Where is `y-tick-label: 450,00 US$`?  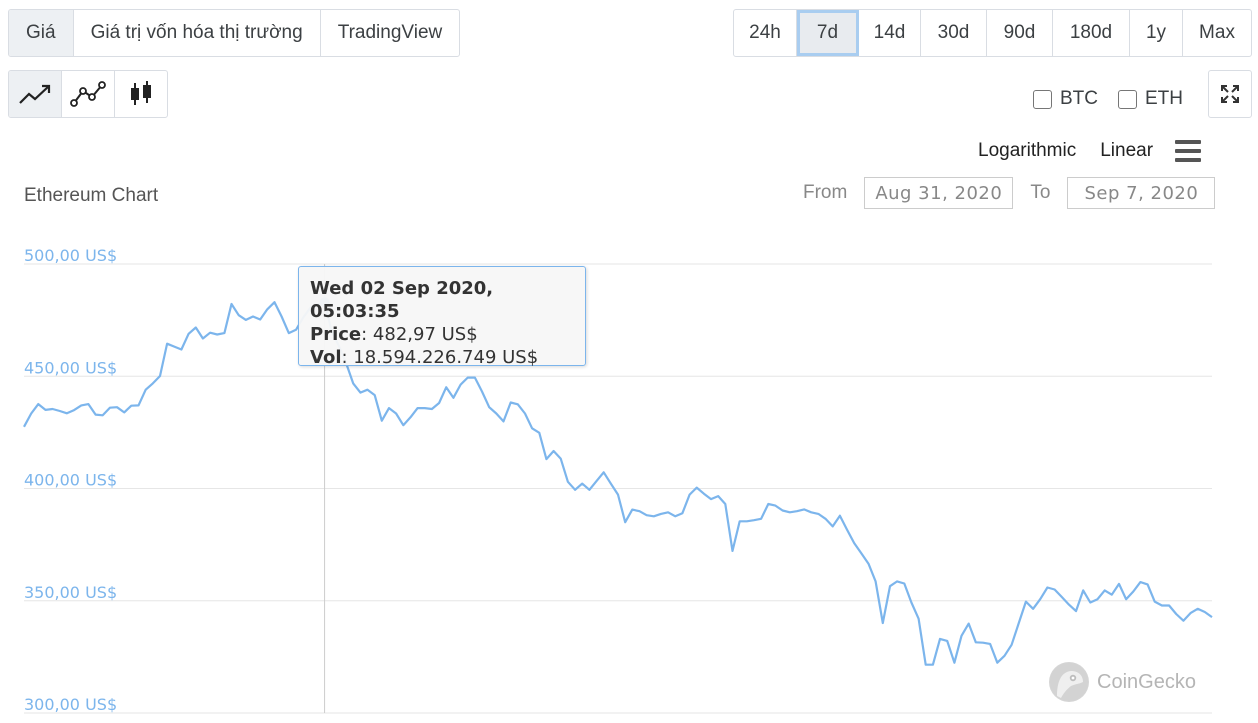
y-tick-label: 450,00 US$ is located at coordinates (70, 367).